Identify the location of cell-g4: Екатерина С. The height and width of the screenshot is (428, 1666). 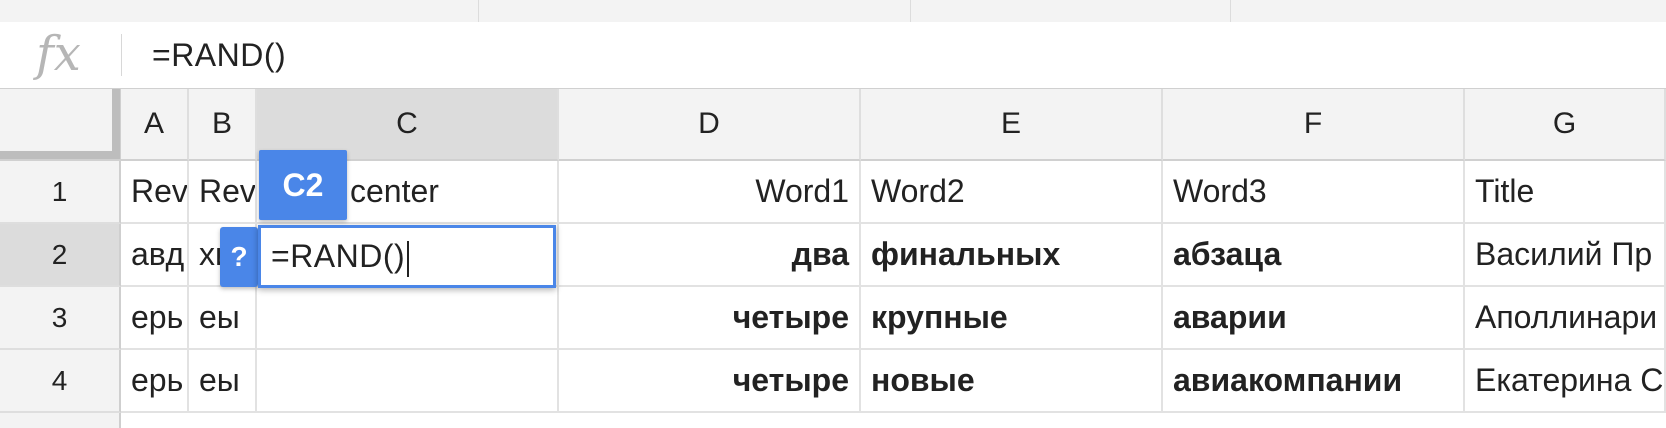
(1565, 381).